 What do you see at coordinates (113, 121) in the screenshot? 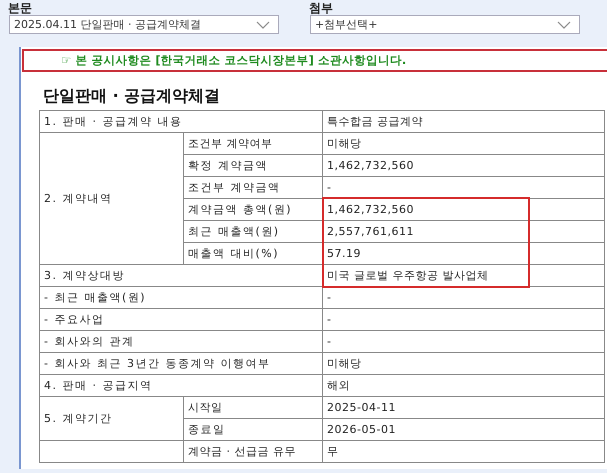
I see `row-label: 1. 판매 · 공급계약 내용` at bounding box center [113, 121].